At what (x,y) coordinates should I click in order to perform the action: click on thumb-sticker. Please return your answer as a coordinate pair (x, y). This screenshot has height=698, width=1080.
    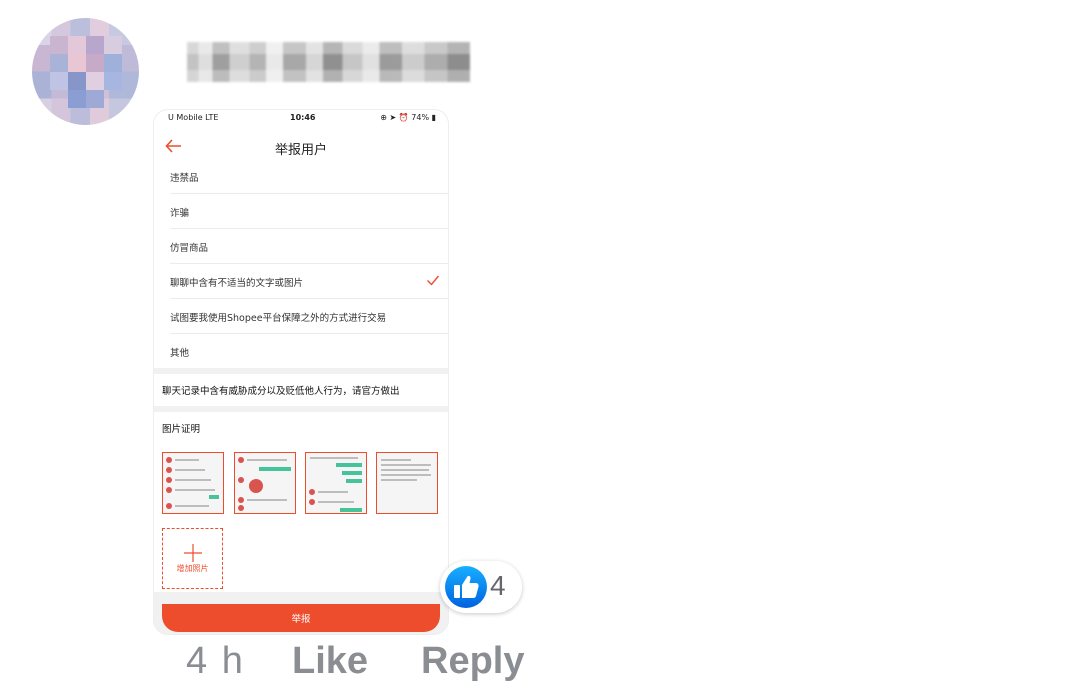
    Looking at the image, I should click on (256, 486).